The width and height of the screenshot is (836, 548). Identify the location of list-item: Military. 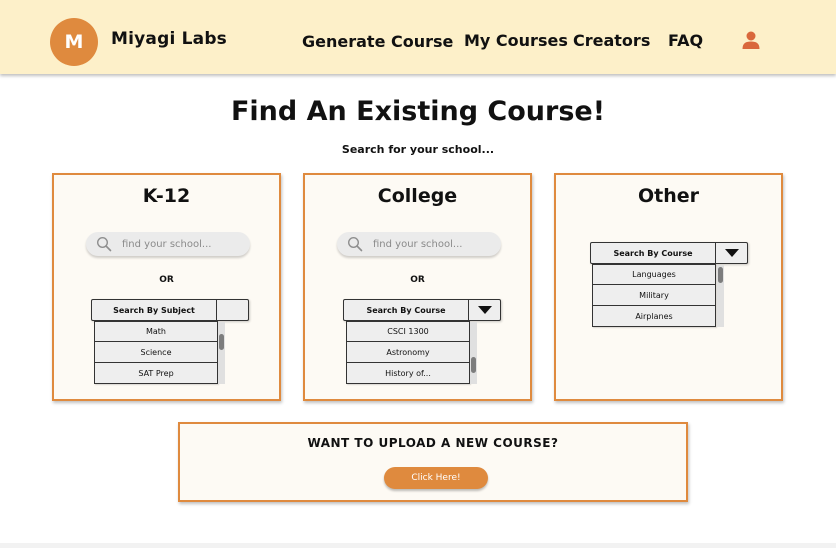
(654, 295).